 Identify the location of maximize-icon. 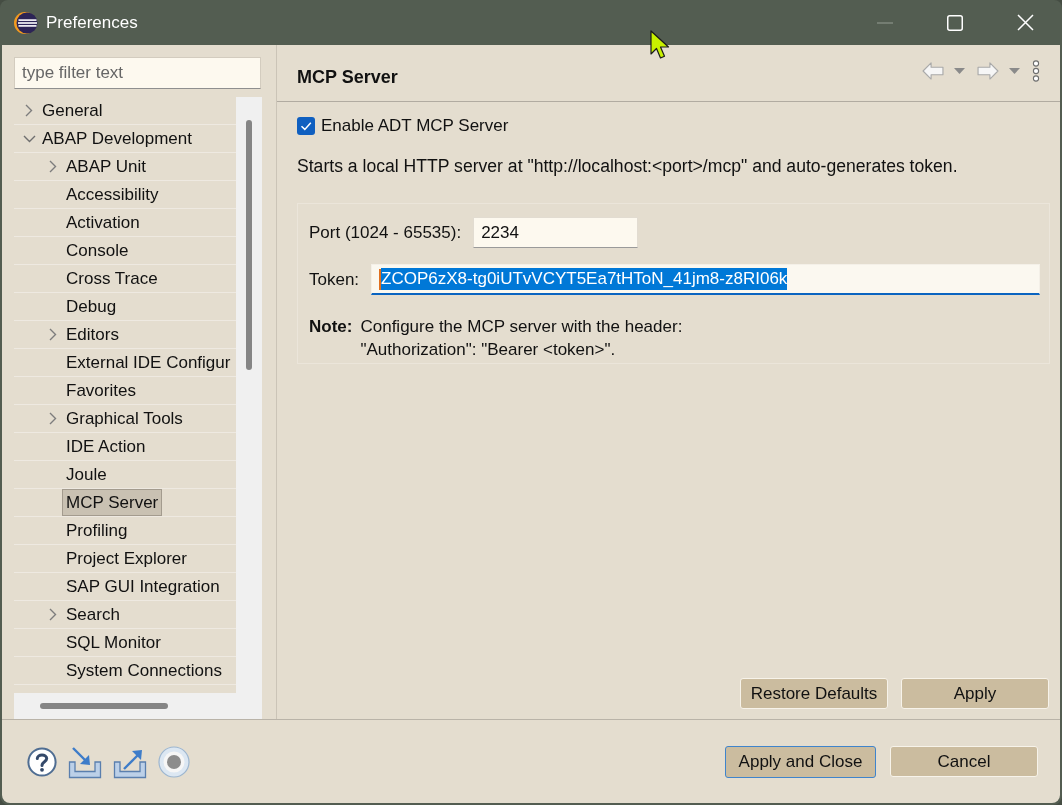
(955, 22).